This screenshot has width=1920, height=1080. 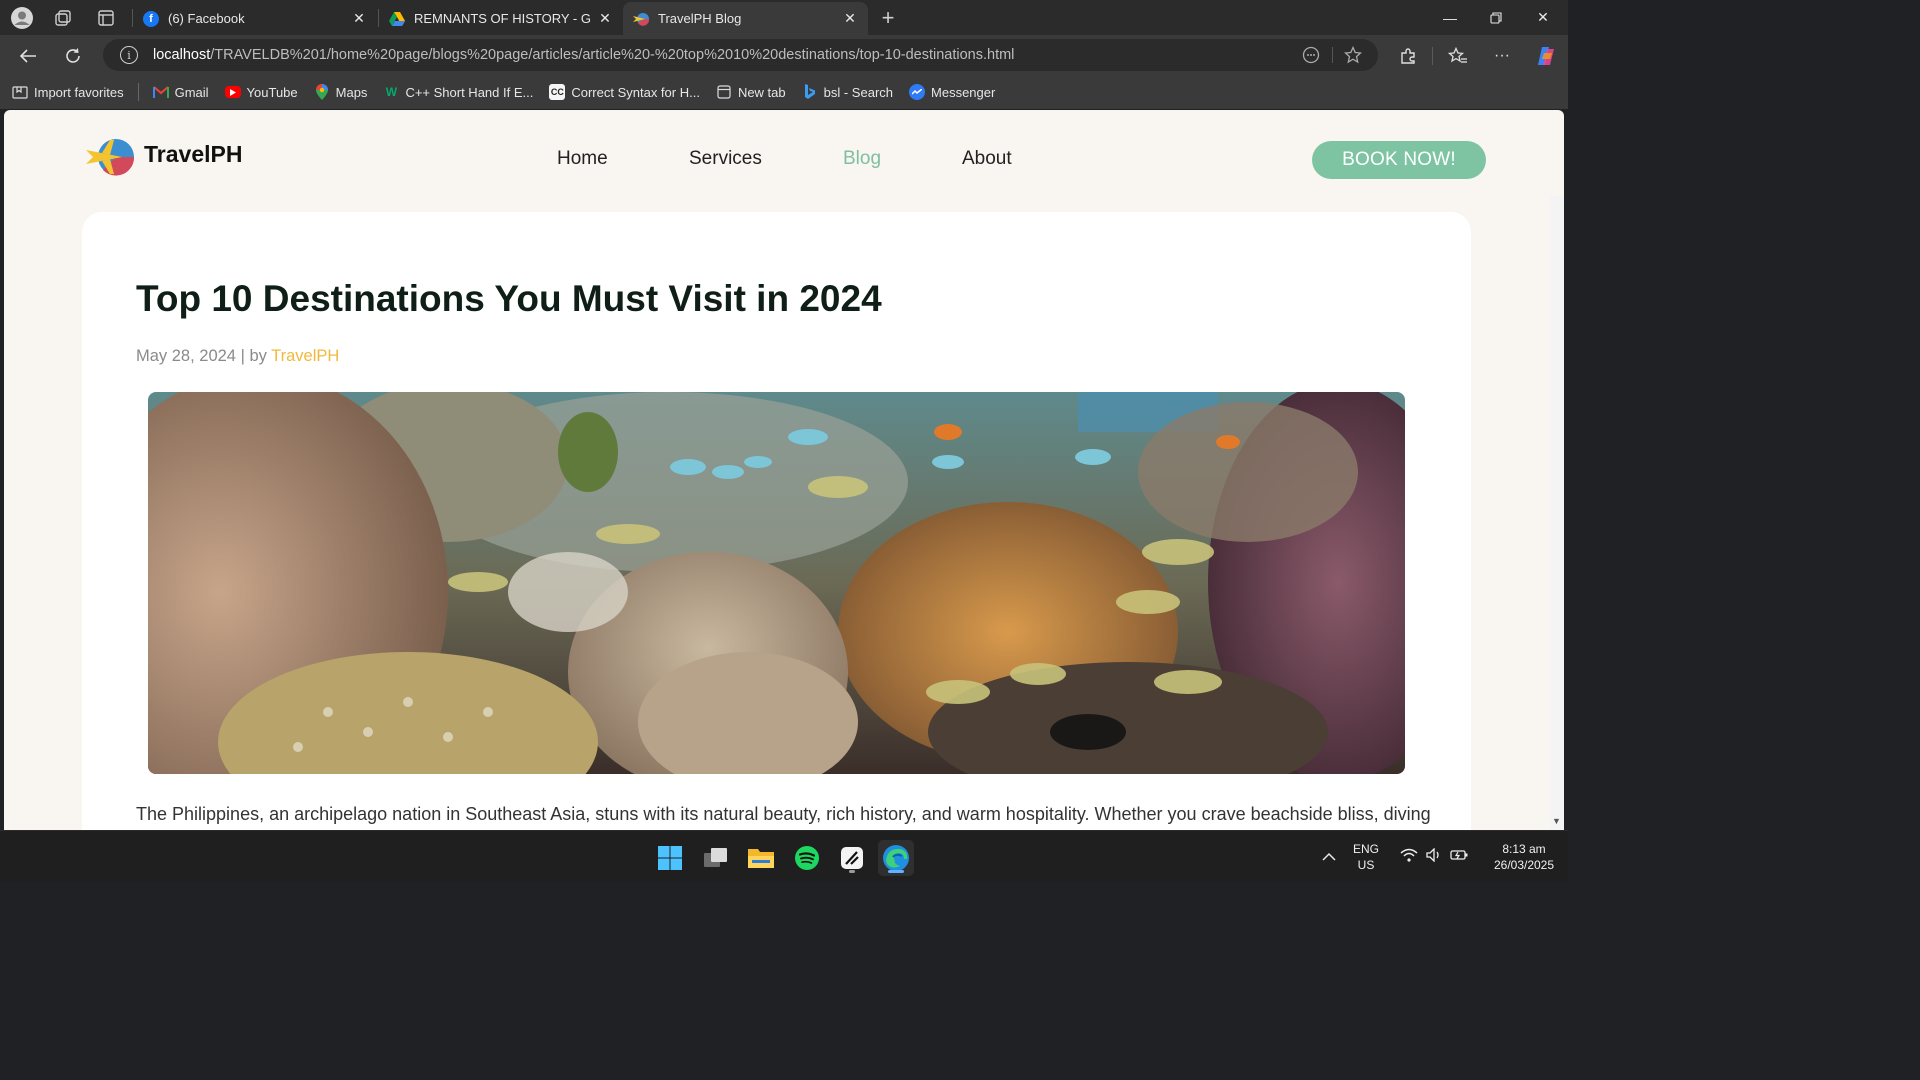 I want to click on new-tab-button: +, so click(x=888, y=17).